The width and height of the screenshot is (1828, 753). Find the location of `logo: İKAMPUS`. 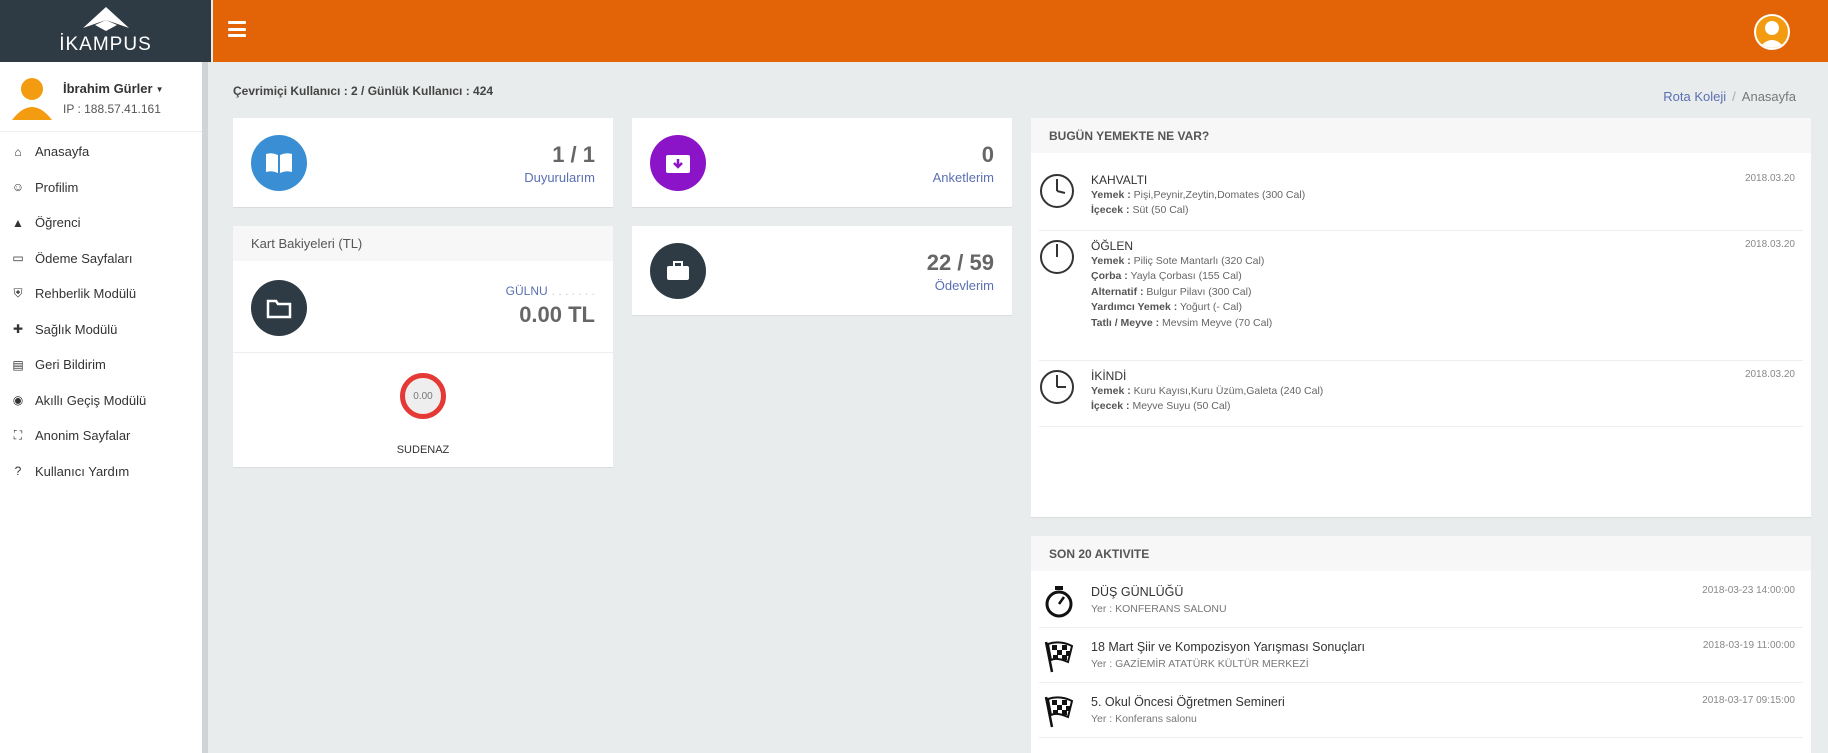

logo: İKAMPUS is located at coordinates (105, 31).